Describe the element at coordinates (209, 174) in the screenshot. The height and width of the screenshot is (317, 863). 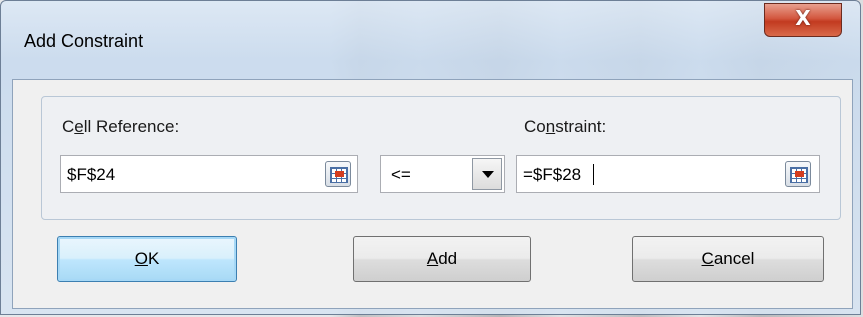
I see `cell-reference-input: $F$24` at that location.